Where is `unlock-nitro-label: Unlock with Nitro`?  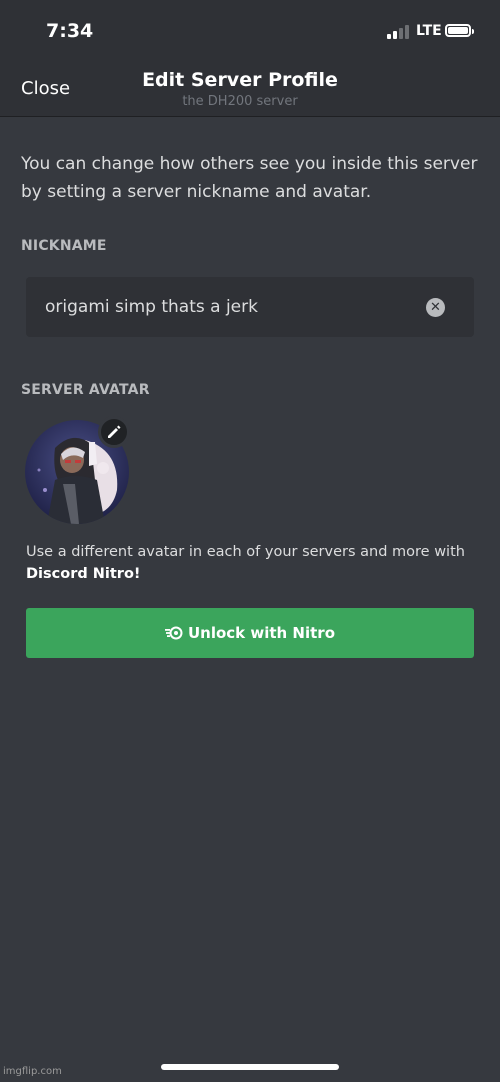 unlock-nitro-label: Unlock with Nitro is located at coordinates (261, 633).